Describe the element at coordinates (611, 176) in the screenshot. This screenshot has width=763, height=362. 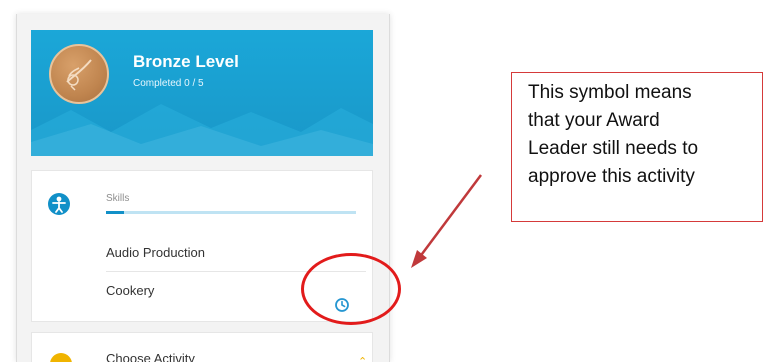
I see `callout-line: approve this activity` at that location.